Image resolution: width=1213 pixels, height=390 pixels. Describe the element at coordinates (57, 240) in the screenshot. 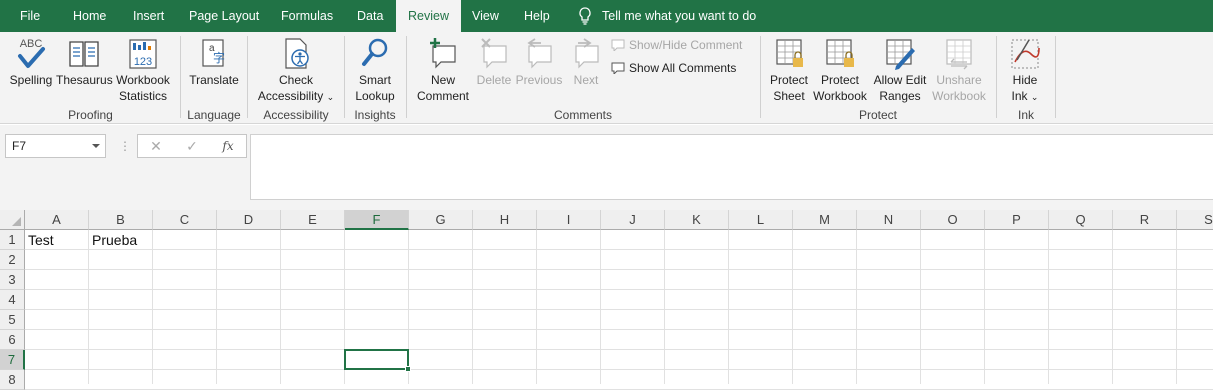

I see `cell-a1: Test` at that location.